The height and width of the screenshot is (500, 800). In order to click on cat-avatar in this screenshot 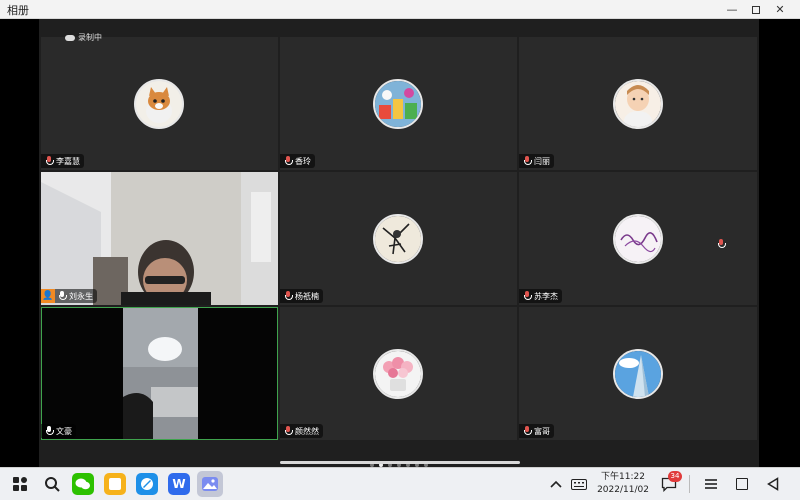, I will do `click(159, 104)`.